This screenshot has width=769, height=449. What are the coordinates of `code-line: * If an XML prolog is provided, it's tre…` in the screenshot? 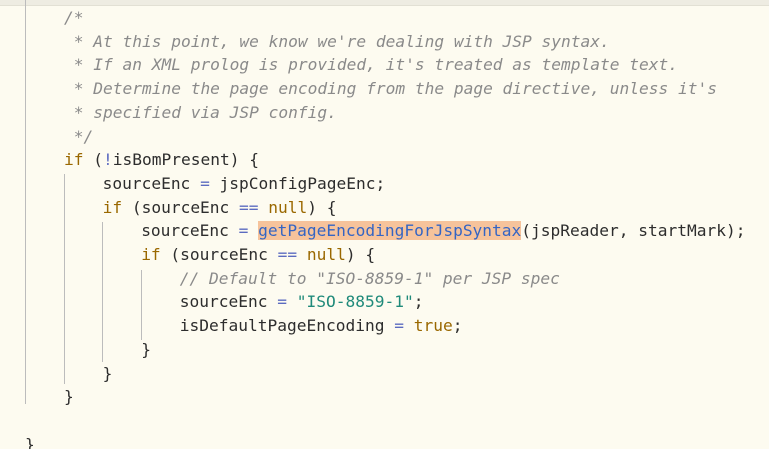 It's located at (371, 65).